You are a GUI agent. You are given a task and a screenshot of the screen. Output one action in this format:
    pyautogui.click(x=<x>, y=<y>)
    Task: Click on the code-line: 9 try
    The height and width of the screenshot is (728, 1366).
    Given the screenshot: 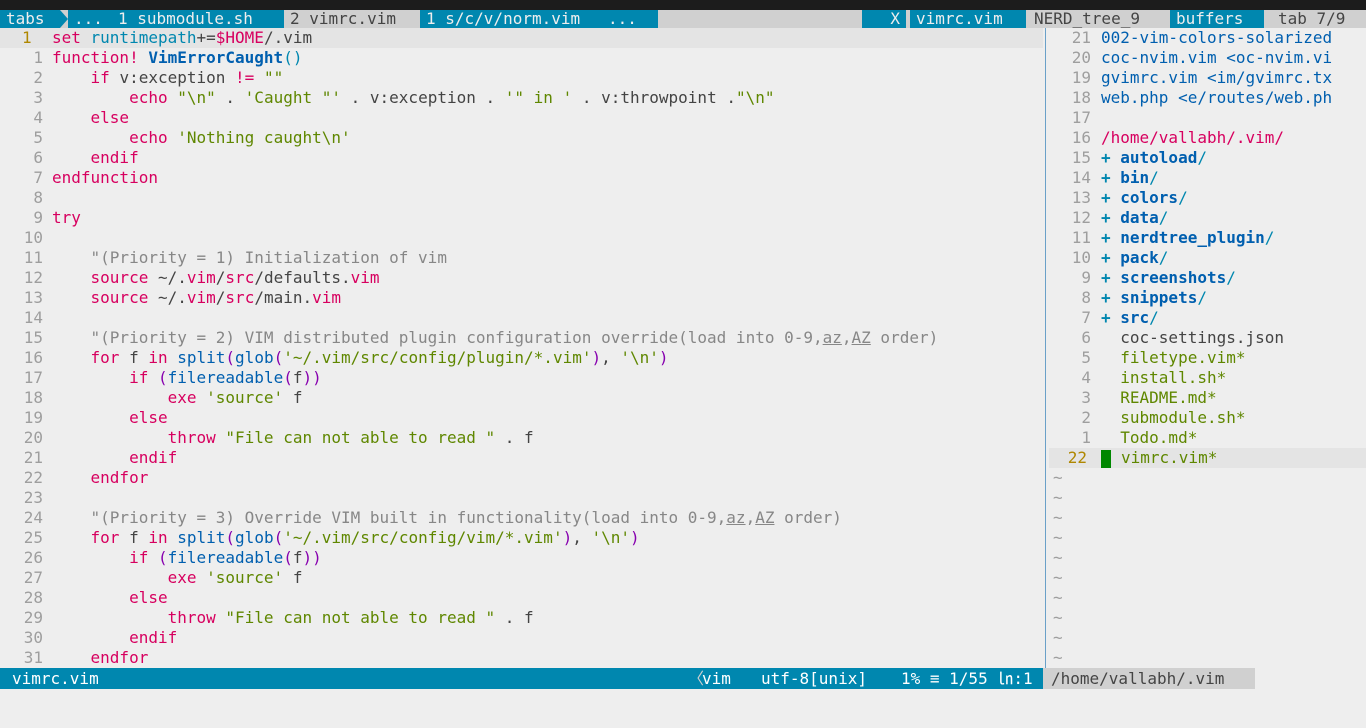 What is the action you would take?
    pyautogui.click(x=521, y=218)
    